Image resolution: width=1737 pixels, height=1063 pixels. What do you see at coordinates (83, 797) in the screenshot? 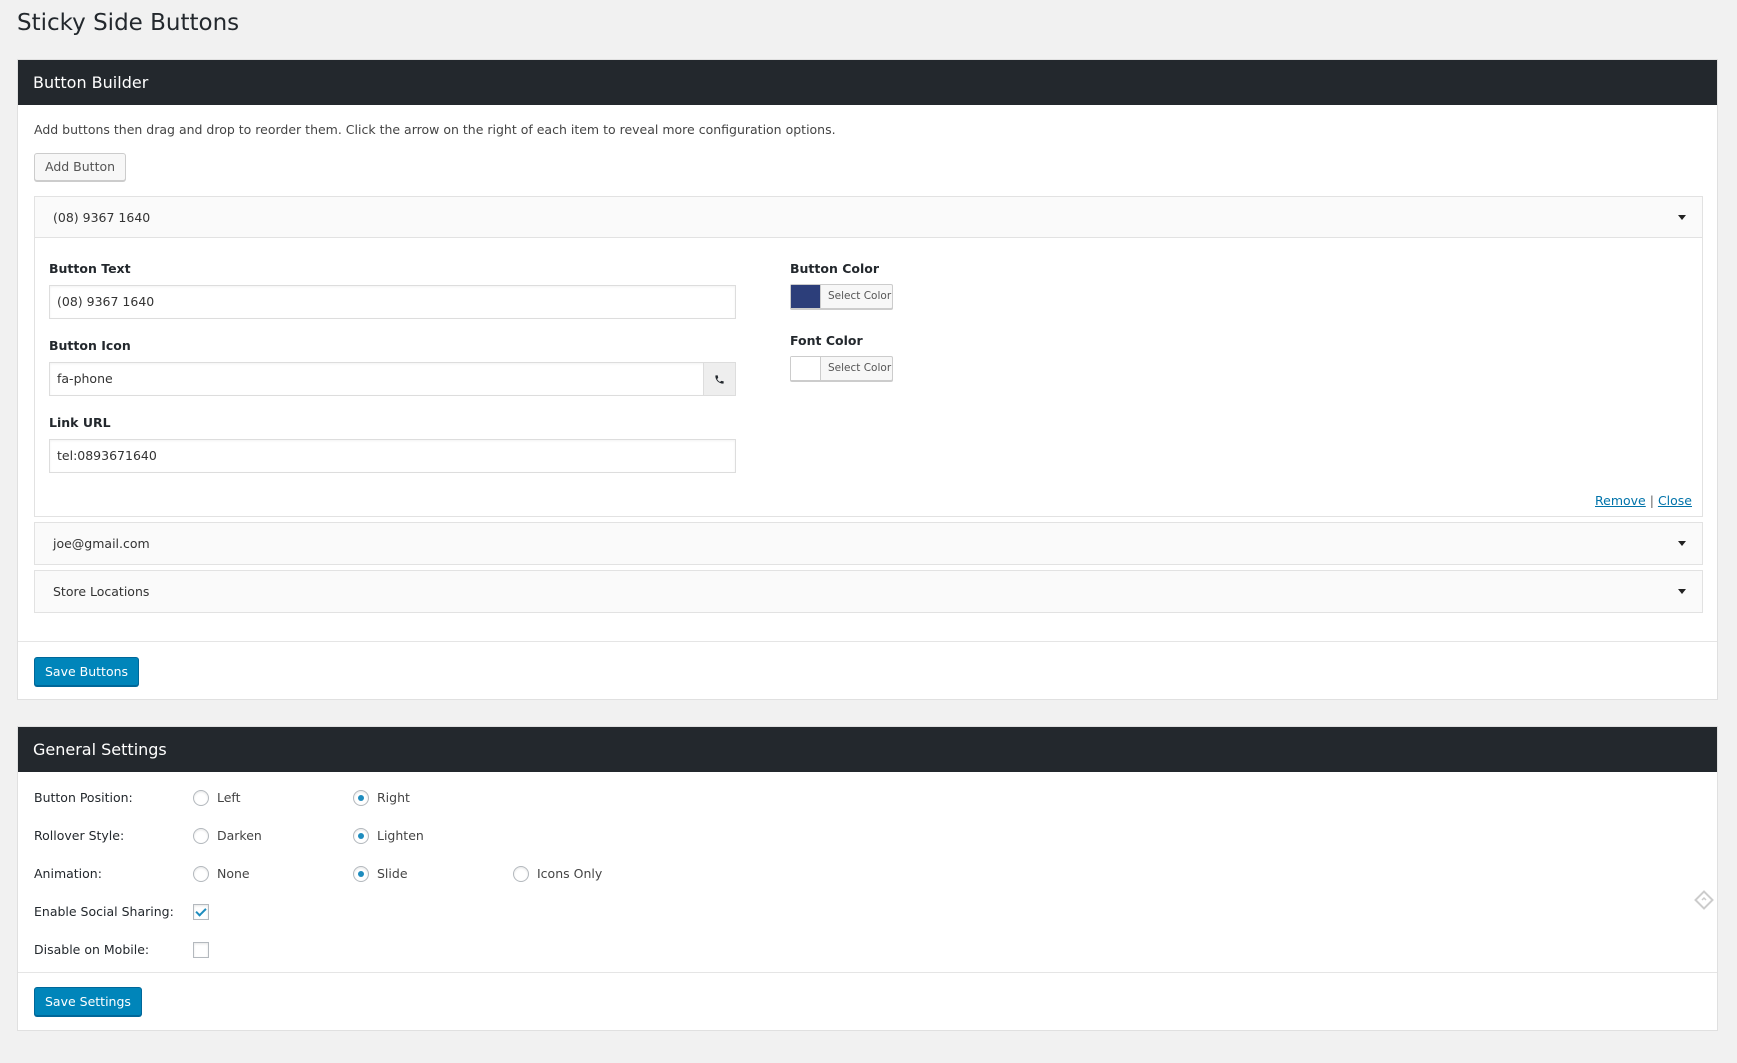
I see `button-position-label: Button Position:` at bounding box center [83, 797].